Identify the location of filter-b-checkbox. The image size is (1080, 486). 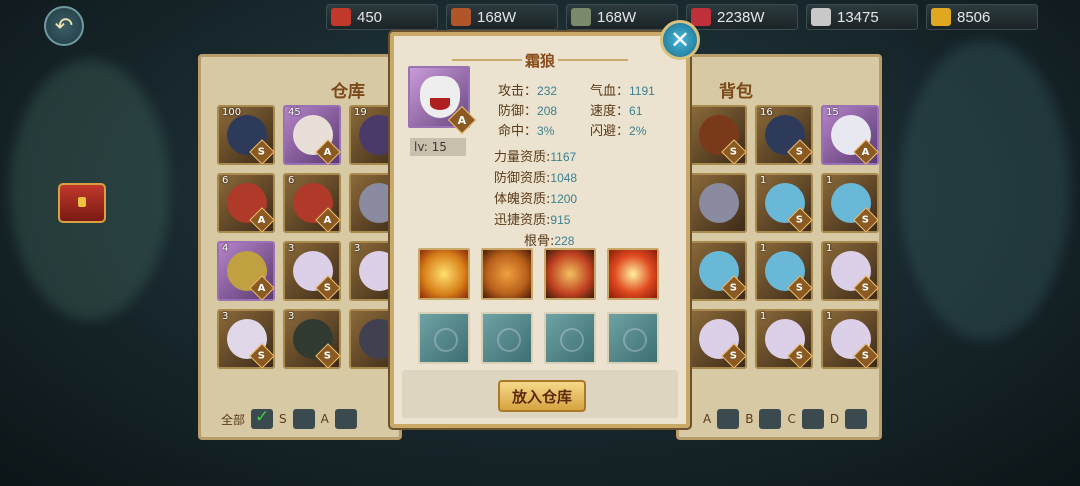
(770, 419).